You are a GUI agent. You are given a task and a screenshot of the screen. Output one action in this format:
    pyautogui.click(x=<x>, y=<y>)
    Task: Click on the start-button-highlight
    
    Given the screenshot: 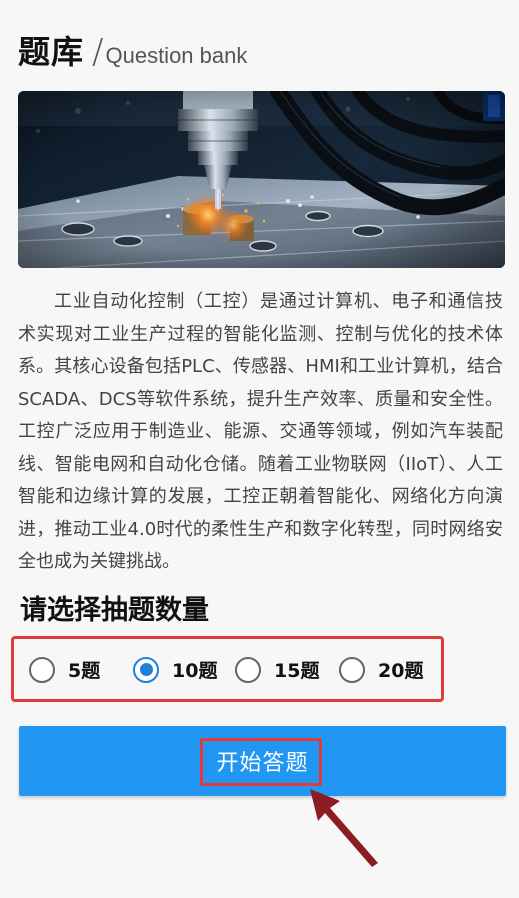 What is the action you would take?
    pyautogui.click(x=261, y=762)
    